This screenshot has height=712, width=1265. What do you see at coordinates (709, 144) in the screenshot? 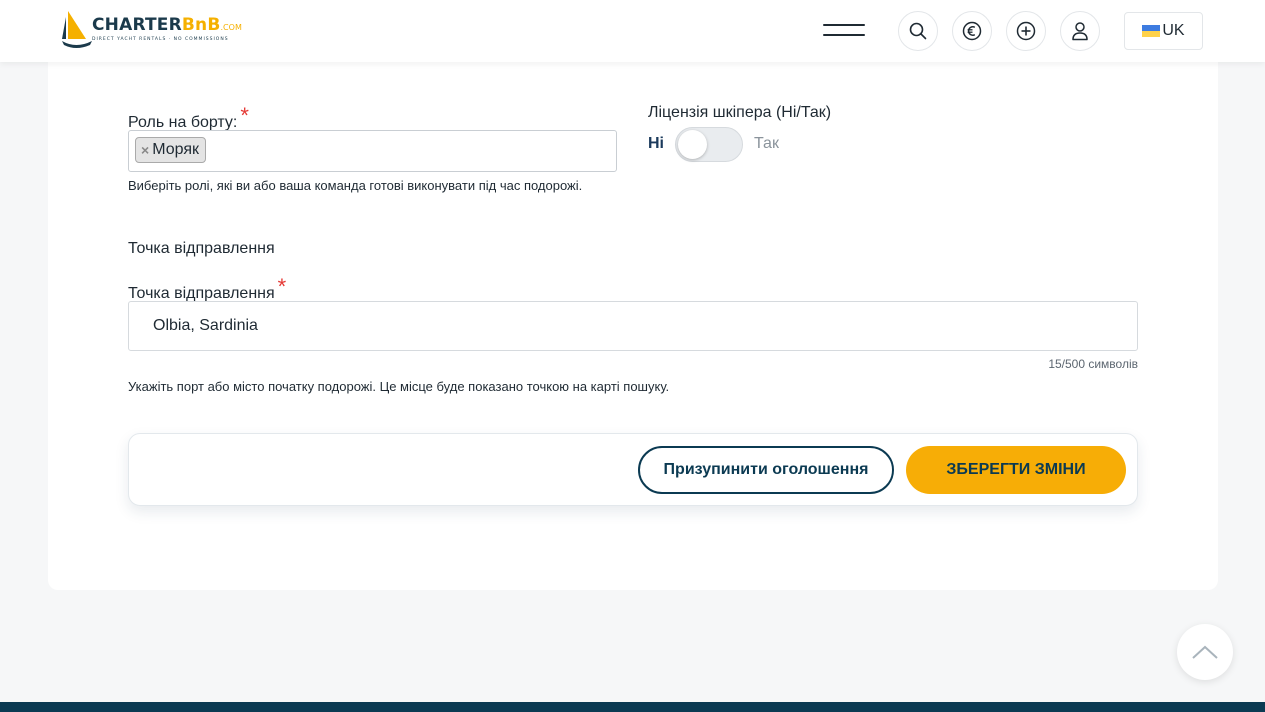
I see `skipper-license-toggle` at bounding box center [709, 144].